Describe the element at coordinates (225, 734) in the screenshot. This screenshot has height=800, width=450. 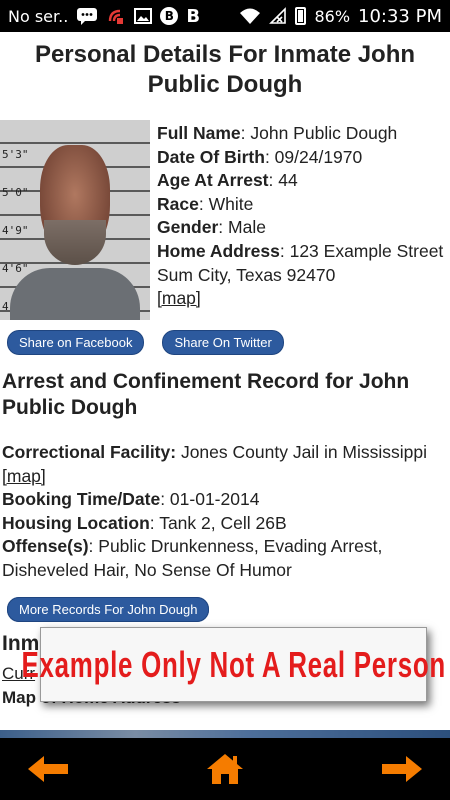
I see `home-address-map` at that location.